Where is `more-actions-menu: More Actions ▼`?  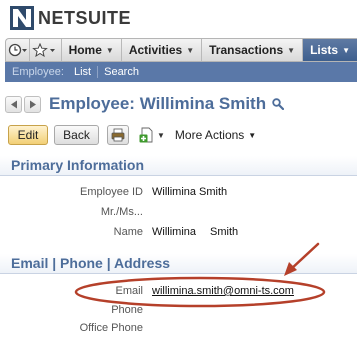
more-actions-menu: More Actions ▼ is located at coordinates (215, 135).